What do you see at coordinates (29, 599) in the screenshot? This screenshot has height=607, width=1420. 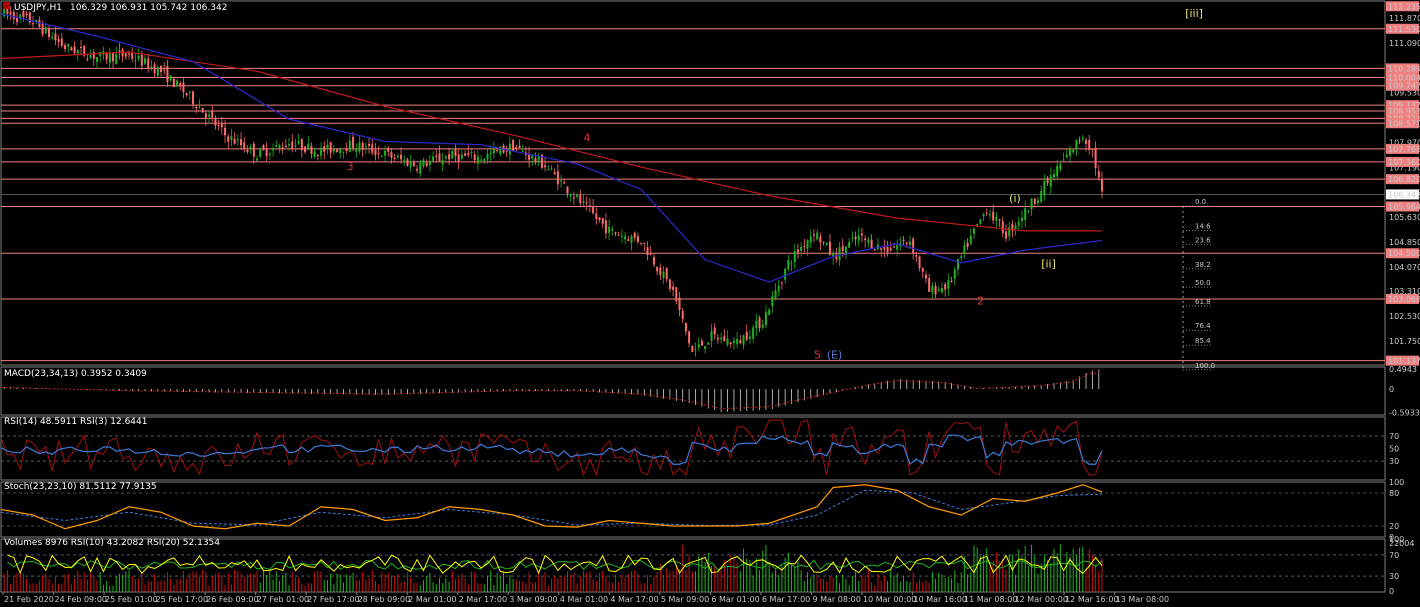 I see `time-label-0: 21 Feb 2020` at bounding box center [29, 599].